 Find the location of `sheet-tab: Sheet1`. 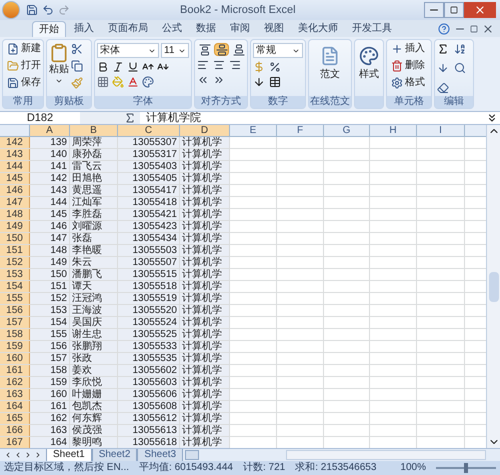

sheet-tab: Sheet1 is located at coordinates (69, 455).